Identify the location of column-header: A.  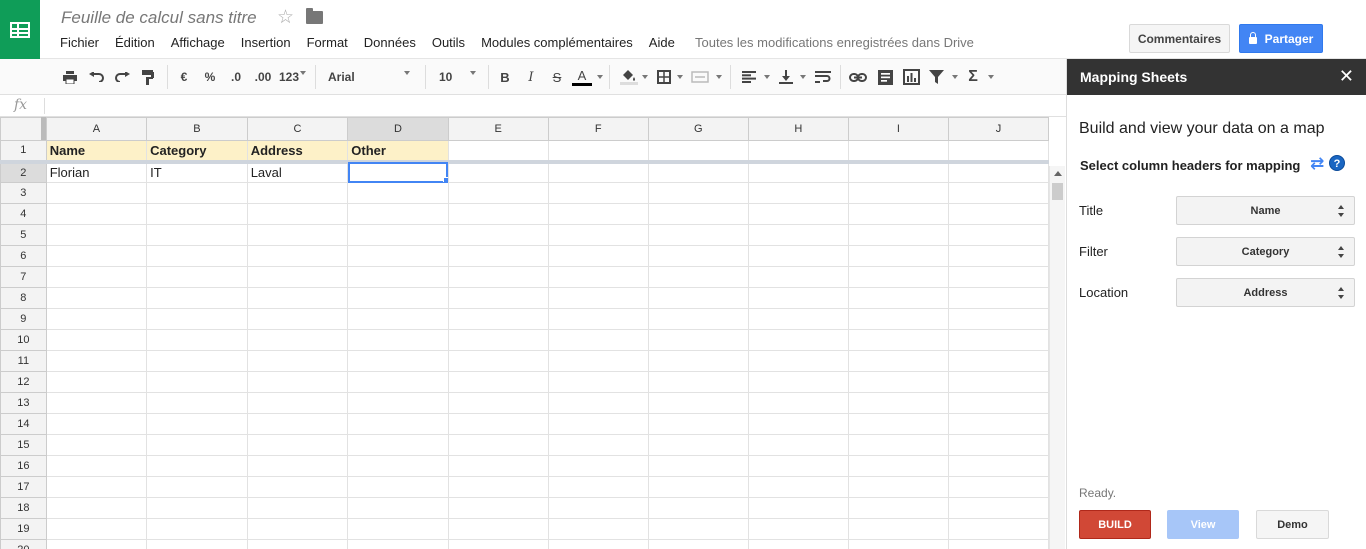
(96, 129).